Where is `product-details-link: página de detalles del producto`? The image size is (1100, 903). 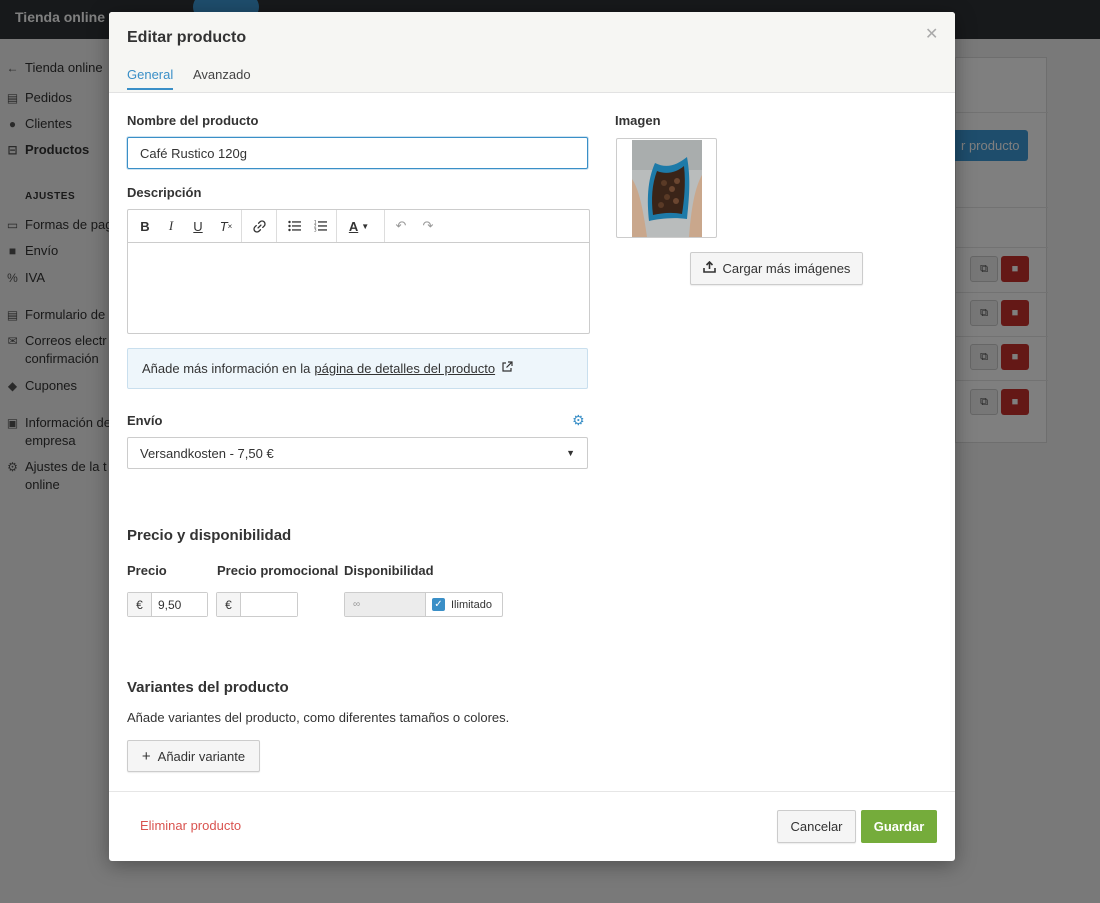
product-details-link: página de detalles del producto is located at coordinates (404, 368).